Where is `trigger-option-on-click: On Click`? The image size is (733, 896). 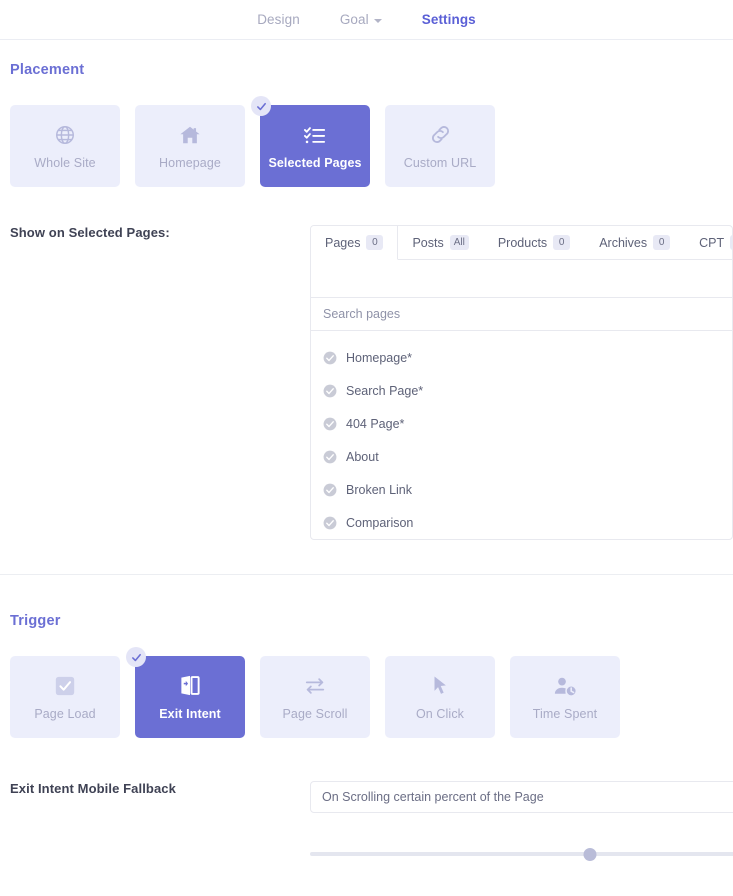 trigger-option-on-click: On Click is located at coordinates (440, 697).